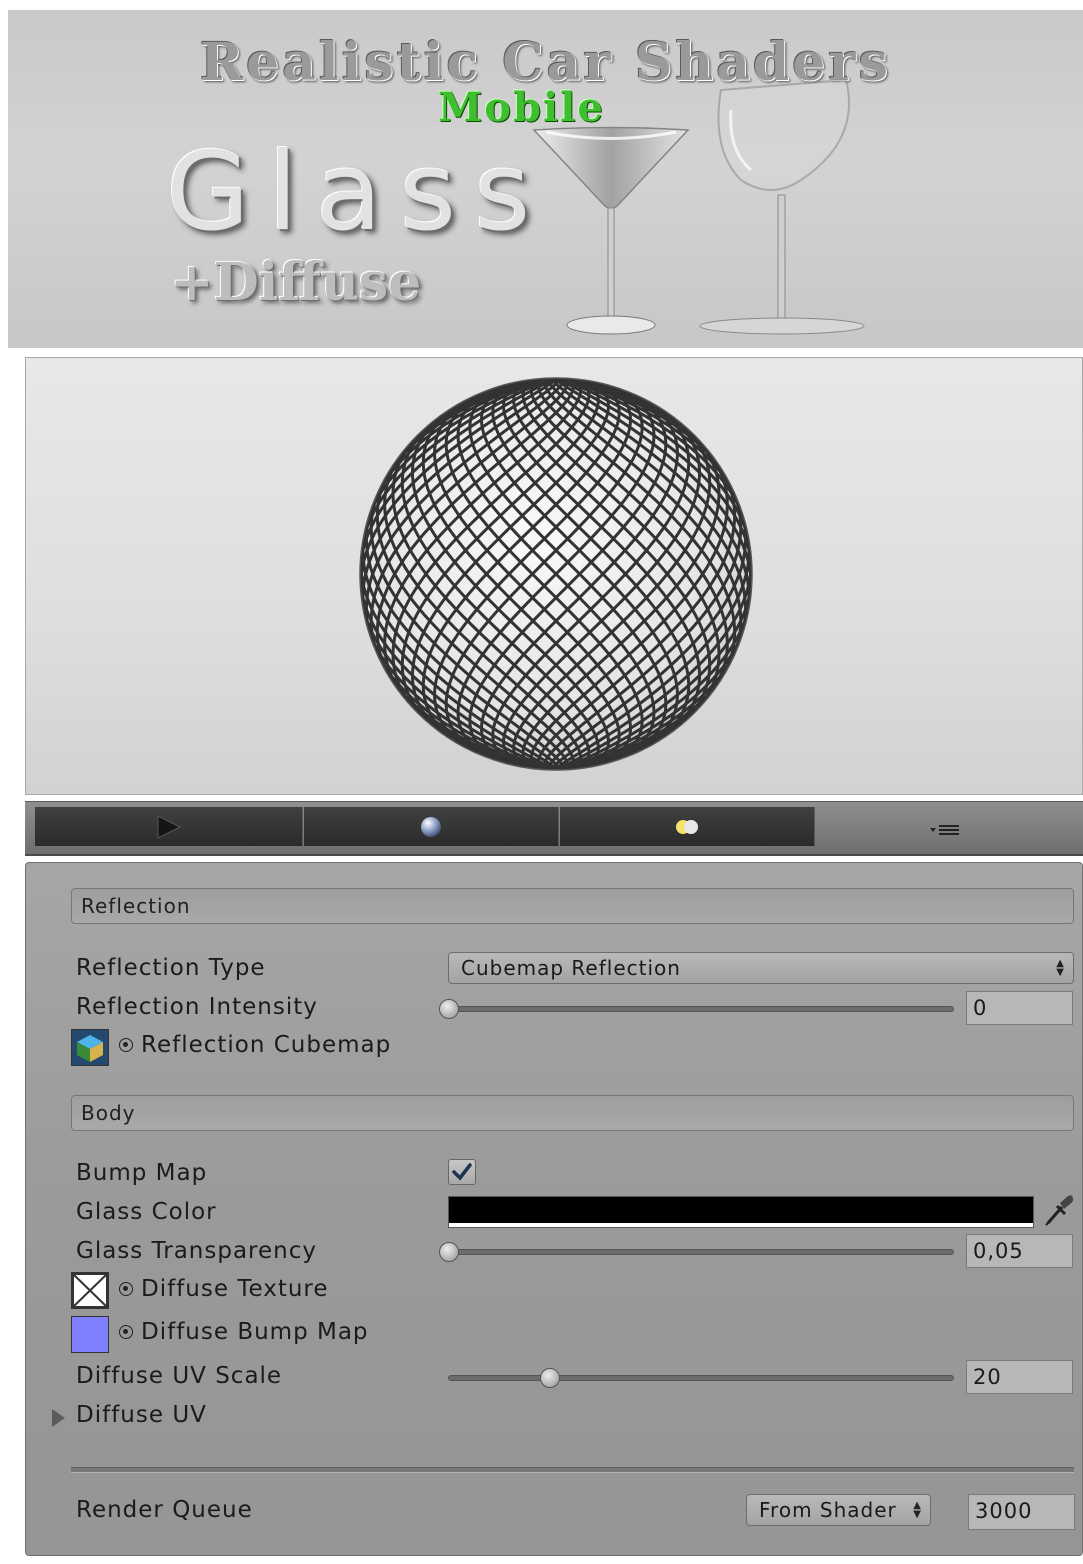  I want to click on empty-texture-icon, so click(90, 1290).